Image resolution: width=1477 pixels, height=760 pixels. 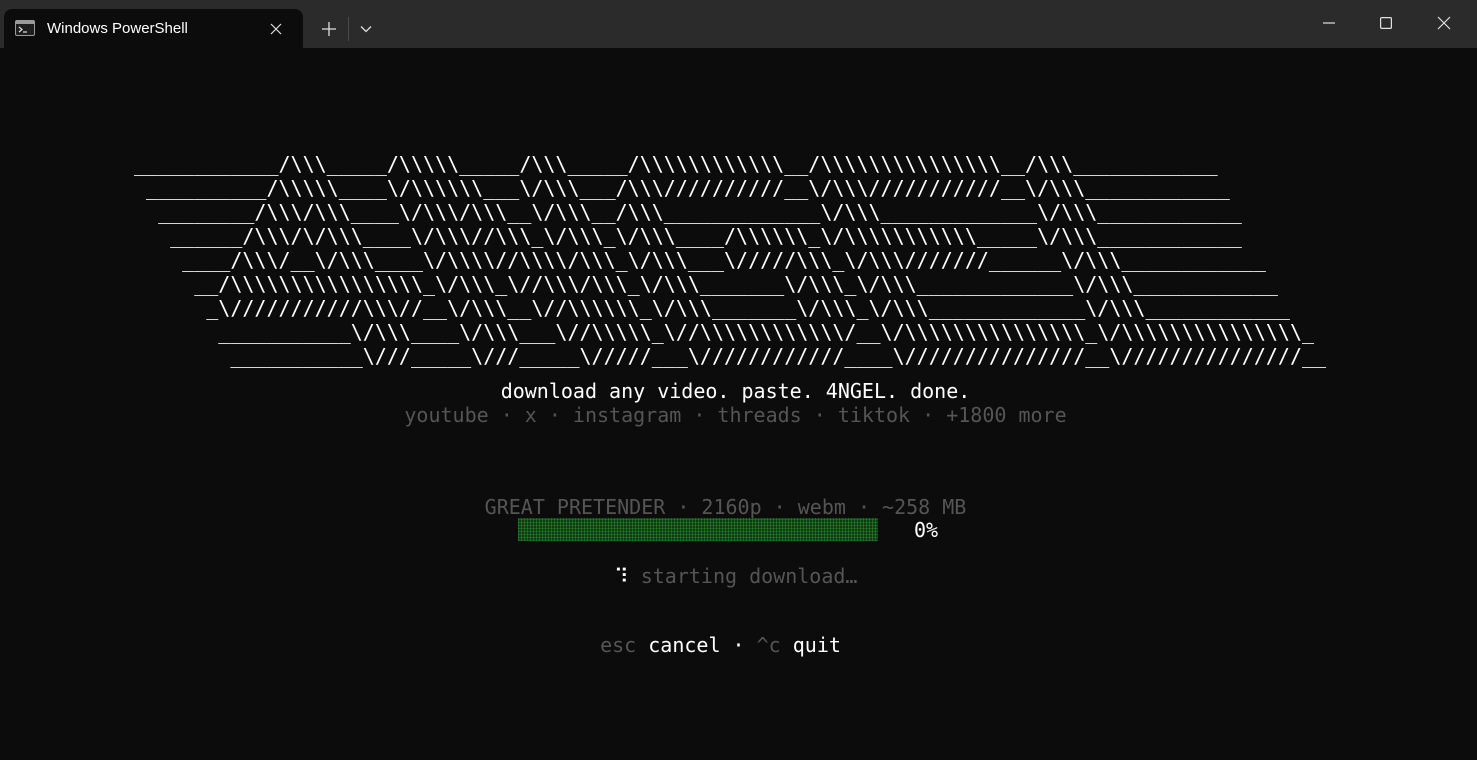 What do you see at coordinates (698, 529) in the screenshot?
I see `progress-bar` at bounding box center [698, 529].